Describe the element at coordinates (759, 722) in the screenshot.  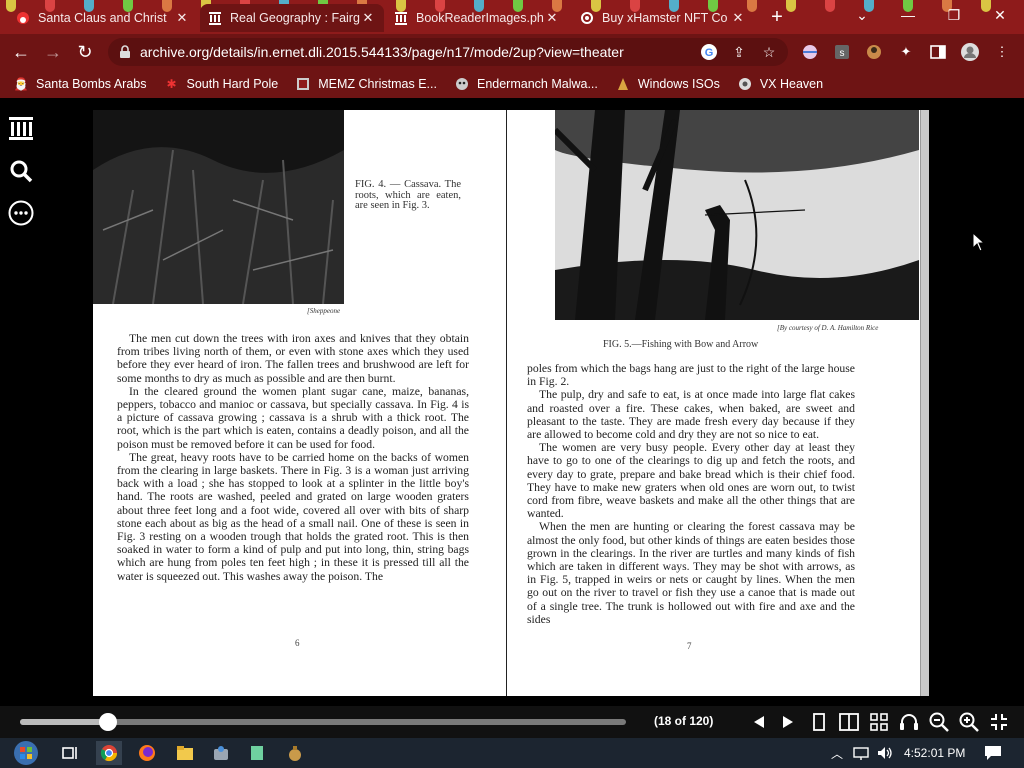
I see `prev-page-icon` at that location.